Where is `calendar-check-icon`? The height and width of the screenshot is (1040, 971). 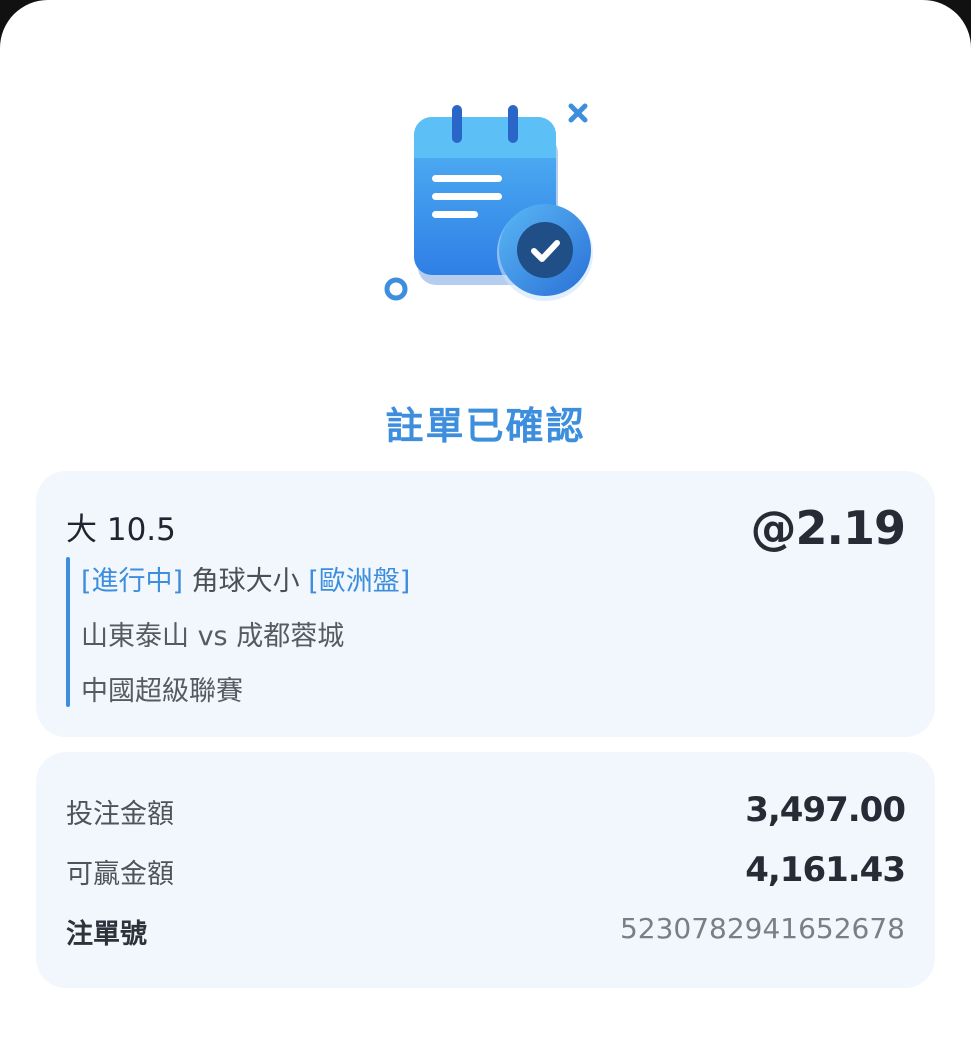
calendar-check-icon is located at coordinates (488, 202).